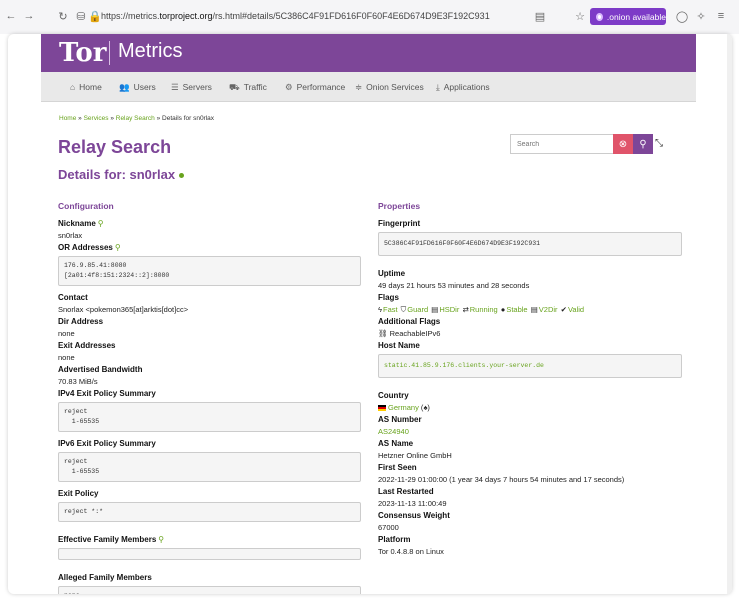 This screenshot has height=601, width=739. I want to click on home-icon: ⌂, so click(73, 87).